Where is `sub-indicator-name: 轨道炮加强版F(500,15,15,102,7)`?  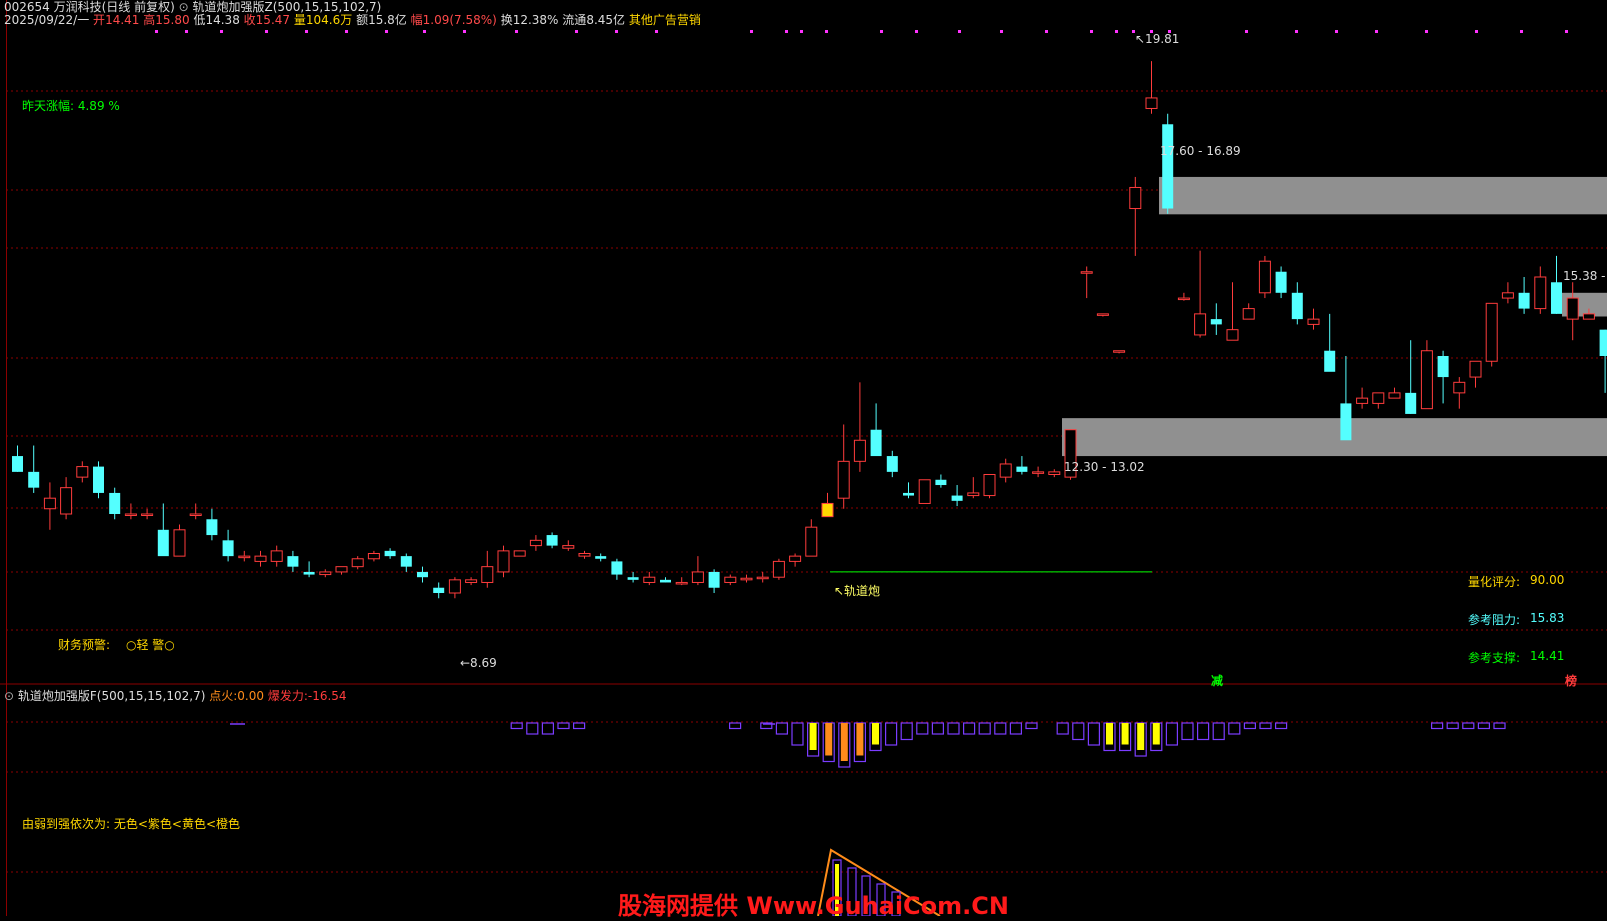 sub-indicator-name: 轨道炮加强版F(500,15,15,102,7) is located at coordinates (112, 696).